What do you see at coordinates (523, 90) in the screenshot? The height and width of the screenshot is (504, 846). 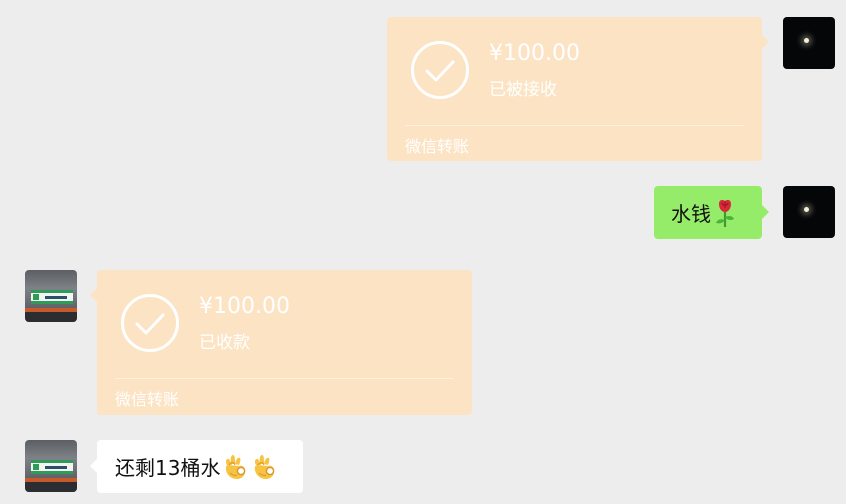 I see `transfer-status: 已被接收` at bounding box center [523, 90].